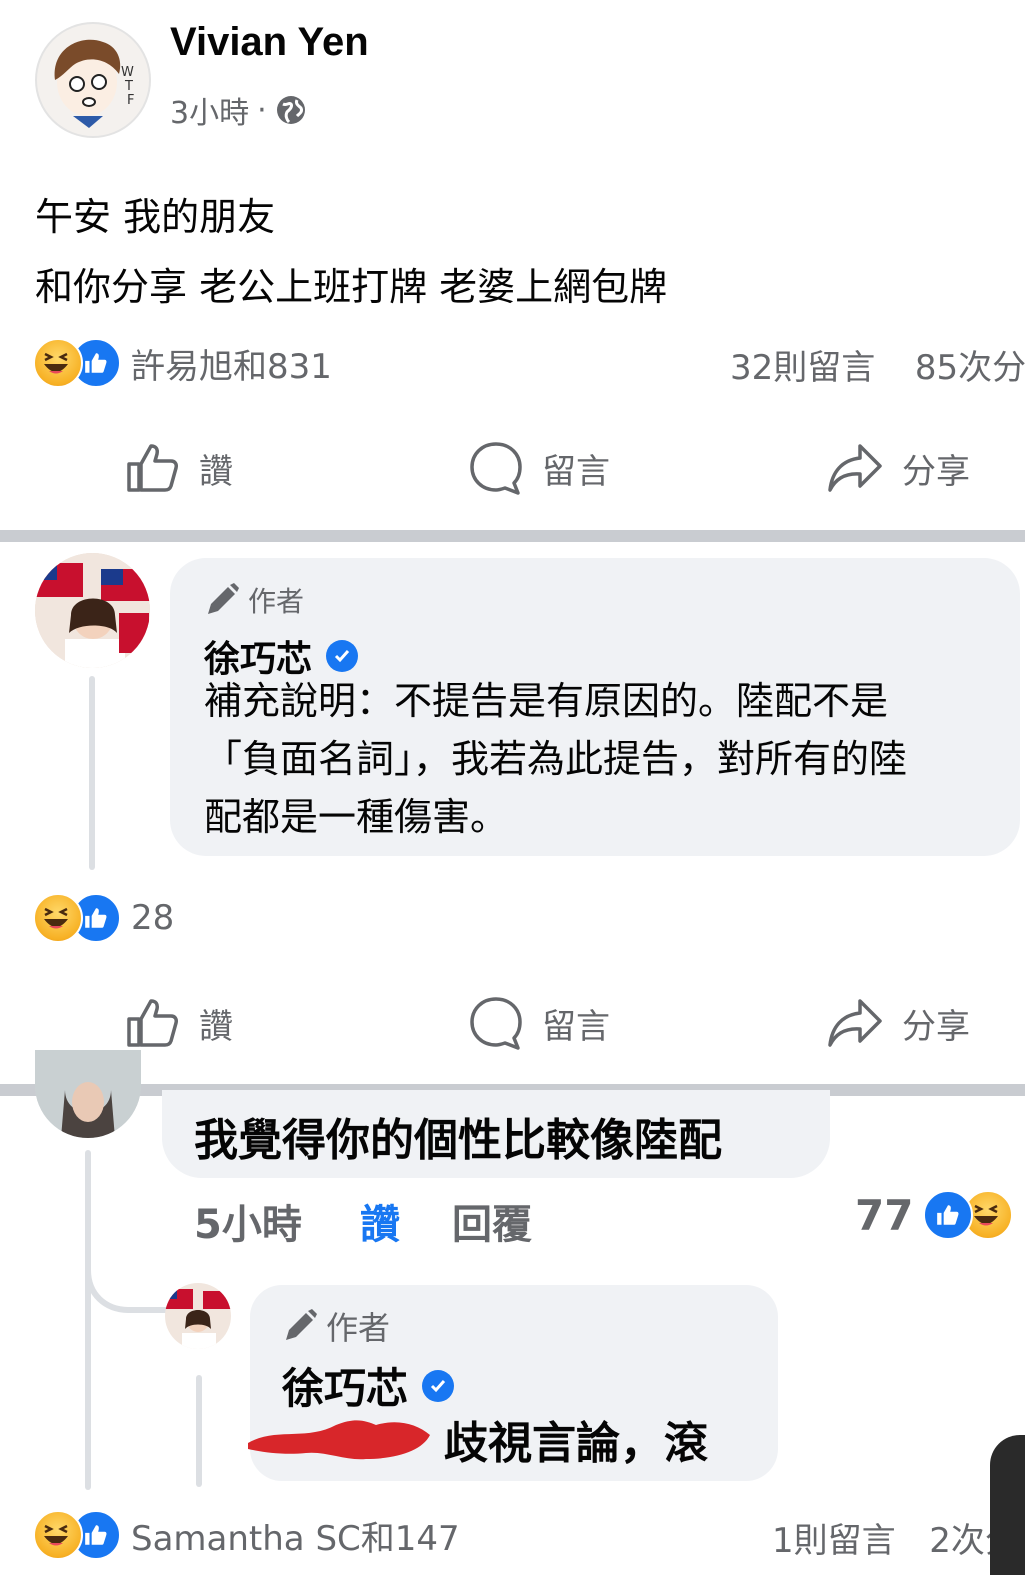 The height and width of the screenshot is (1575, 1025). I want to click on comment-reaction-summary: 28, so click(103, 918).